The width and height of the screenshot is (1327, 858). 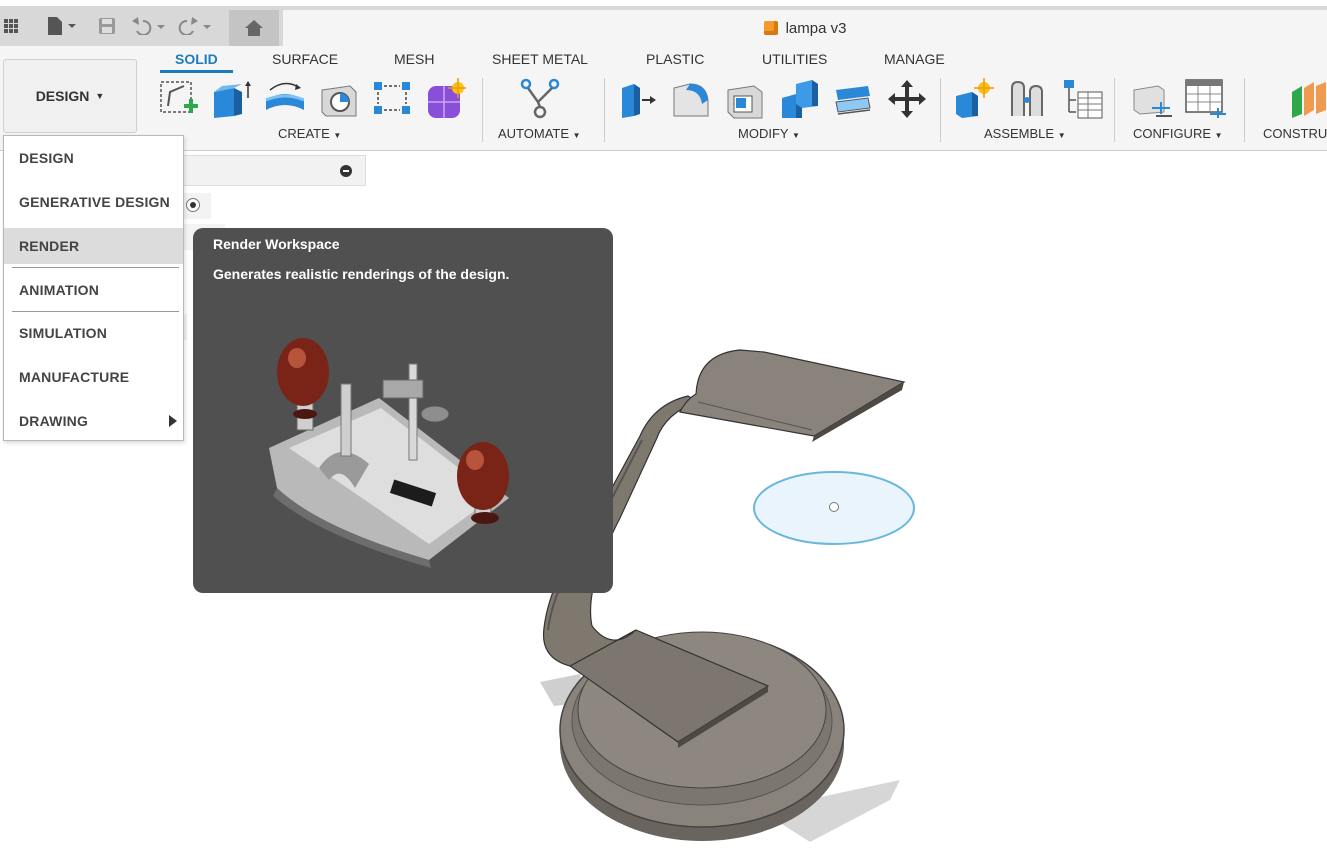 What do you see at coordinates (914, 59) in the screenshot?
I see `tab-manage: MANAGE` at bounding box center [914, 59].